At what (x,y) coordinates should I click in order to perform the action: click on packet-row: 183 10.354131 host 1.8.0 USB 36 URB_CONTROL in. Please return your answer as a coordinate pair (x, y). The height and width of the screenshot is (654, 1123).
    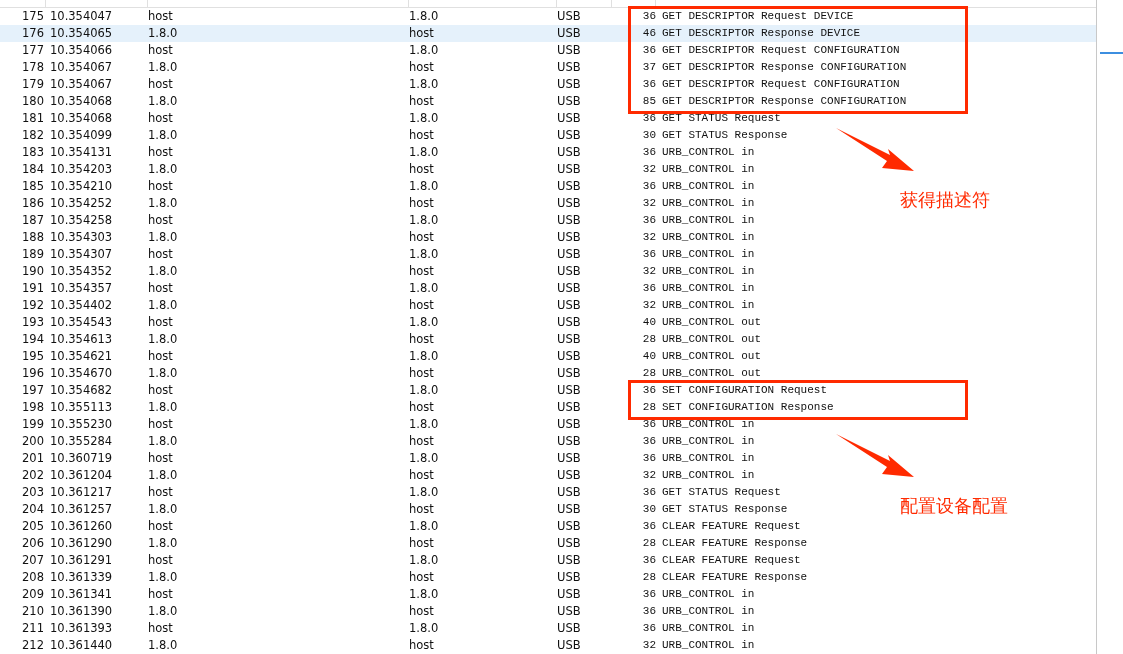
    Looking at the image, I should click on (377, 152).